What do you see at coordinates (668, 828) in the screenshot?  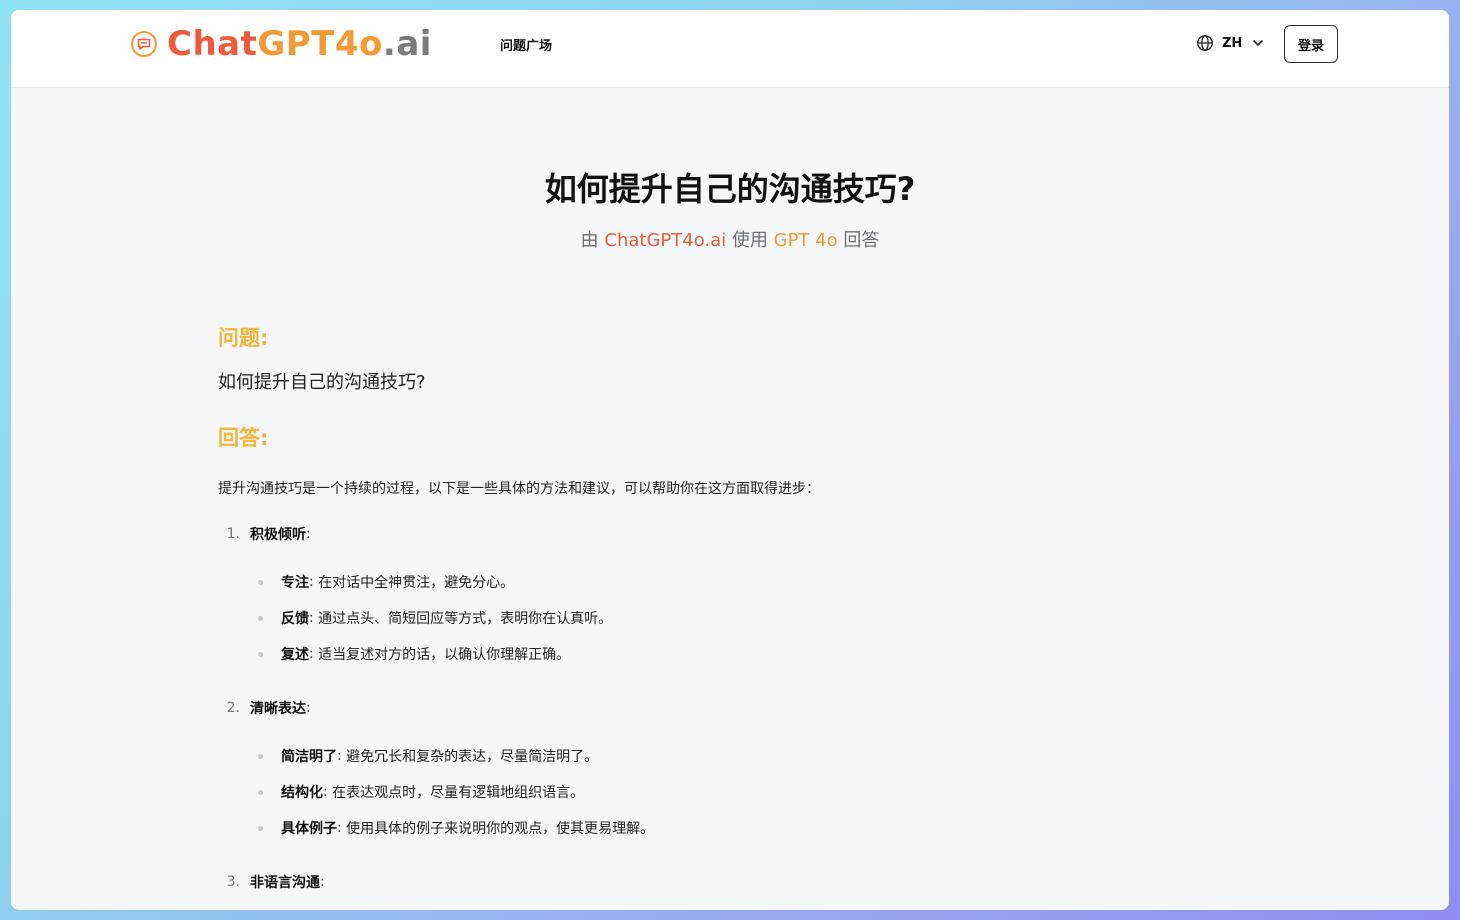 I see `list-item: 具体例子: 使用具体的例子来说明你的观点，使其更易理解。` at bounding box center [668, 828].